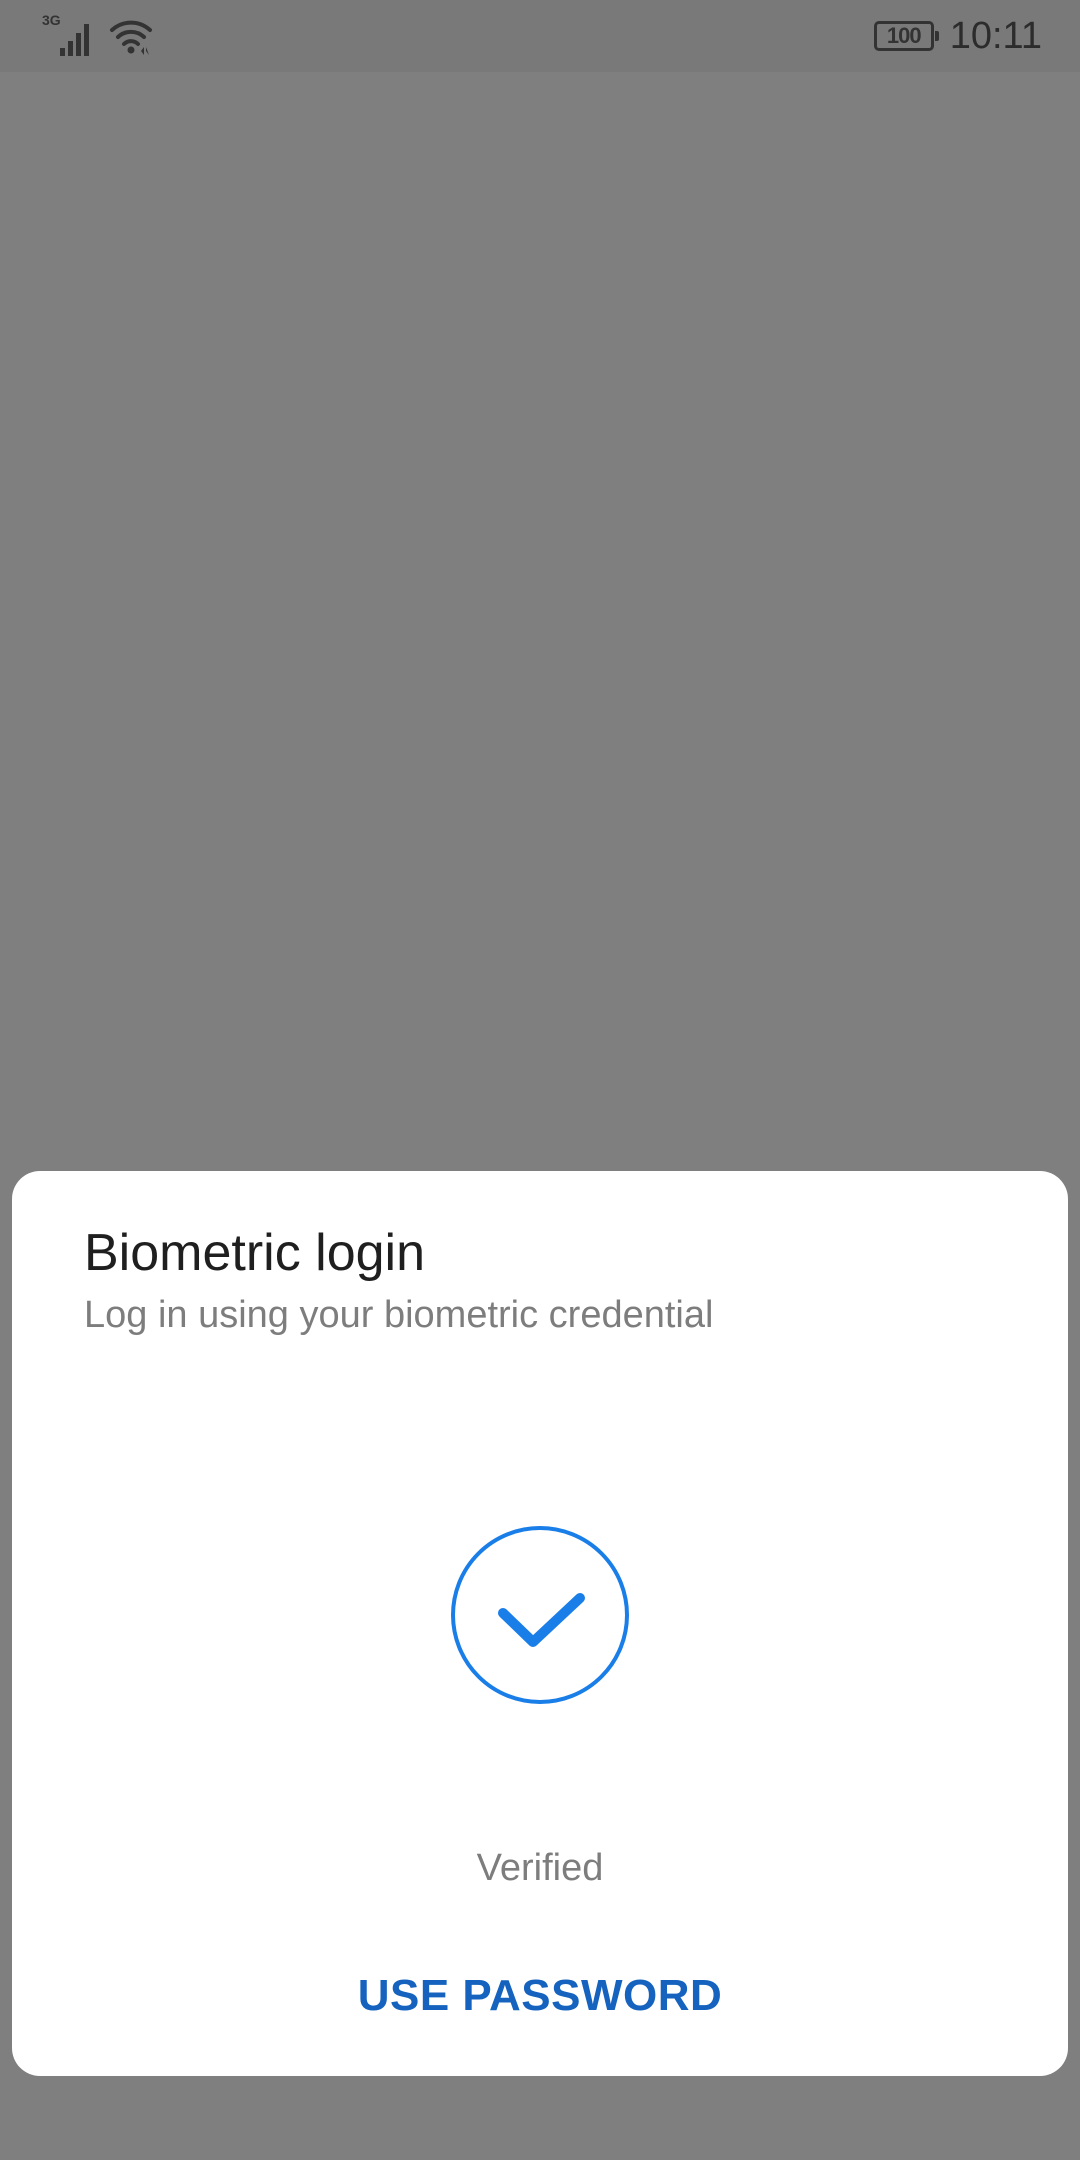 The width and height of the screenshot is (1080, 2160). Describe the element at coordinates (74, 40) in the screenshot. I see `signal-bars-icon` at that location.